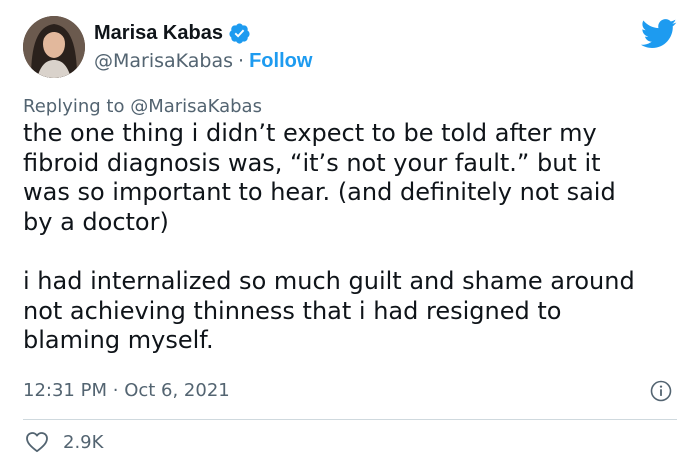 This screenshot has width=700, height=471. Describe the element at coordinates (158, 33) in the screenshot. I see `author-display-name: Marisa Kabas` at that location.